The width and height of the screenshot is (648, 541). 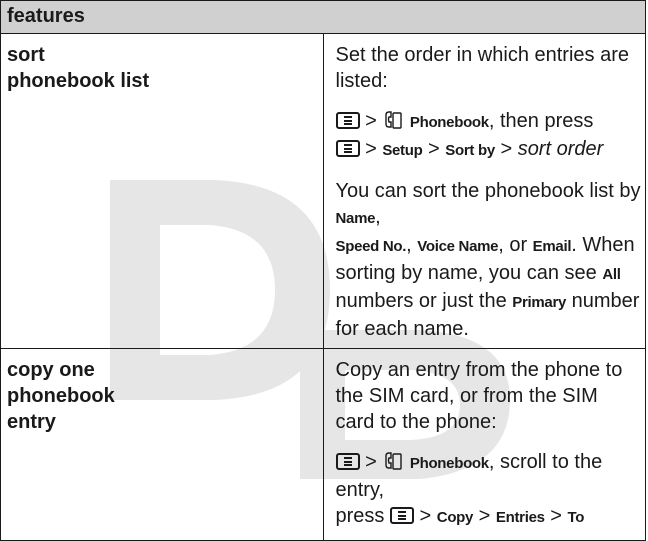 What do you see at coordinates (470, 150) in the screenshot?
I see `sort-by-menu-label: Sort by` at bounding box center [470, 150].